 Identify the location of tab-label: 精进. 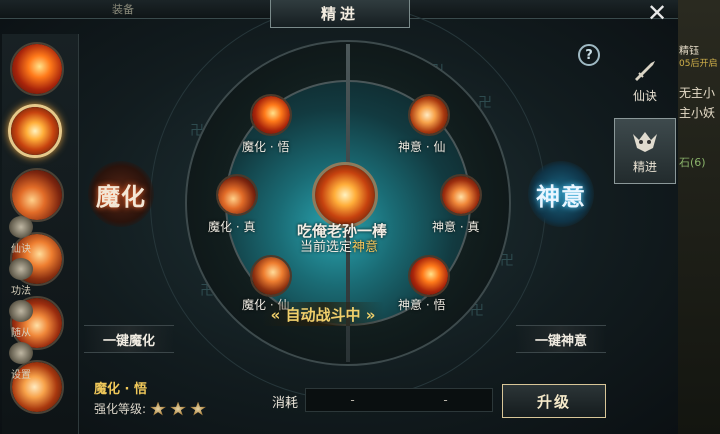
(644, 167).